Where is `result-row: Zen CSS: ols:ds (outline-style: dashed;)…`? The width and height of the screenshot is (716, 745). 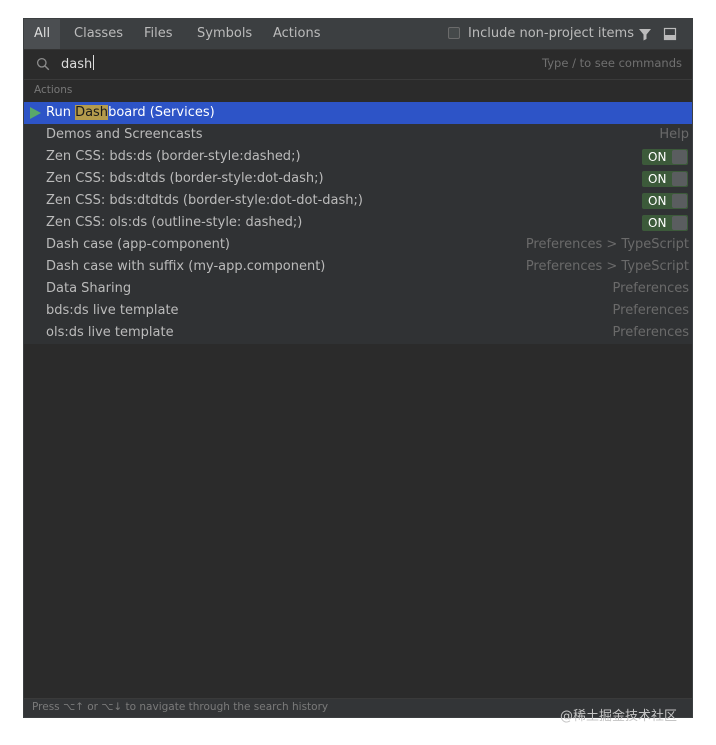
result-row: Zen CSS: ols:ds (outline-style: dashed;)… is located at coordinates (358, 223).